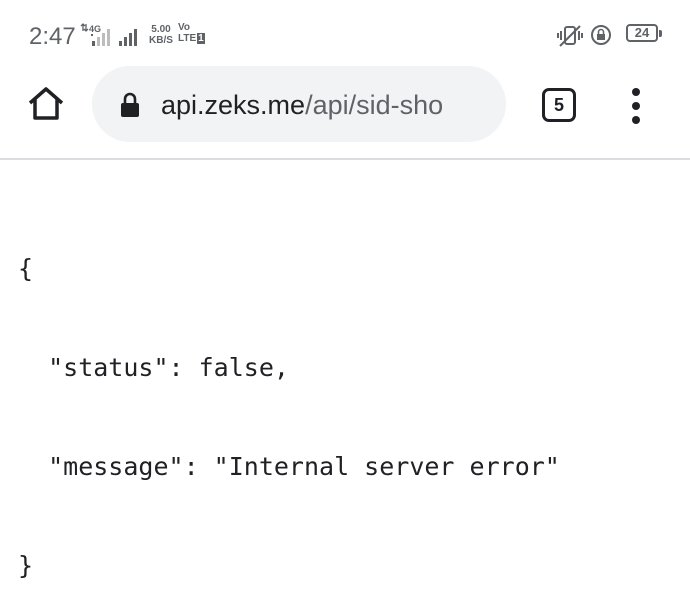 The height and width of the screenshot is (615, 690). Describe the element at coordinates (345, 33) in the screenshot. I see `status-bar: 2:47 4G 5.00 KB/S Vo LTE 1 24` at that location.